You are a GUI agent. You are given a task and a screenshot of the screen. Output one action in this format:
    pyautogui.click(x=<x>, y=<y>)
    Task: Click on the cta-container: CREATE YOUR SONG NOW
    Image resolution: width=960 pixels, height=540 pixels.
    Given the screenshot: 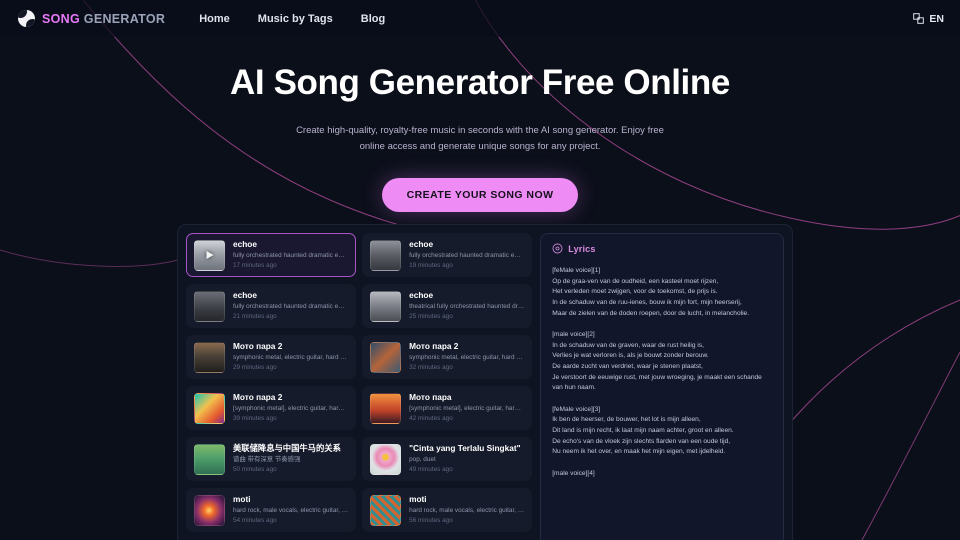 What is the action you would take?
    pyautogui.click(x=480, y=194)
    